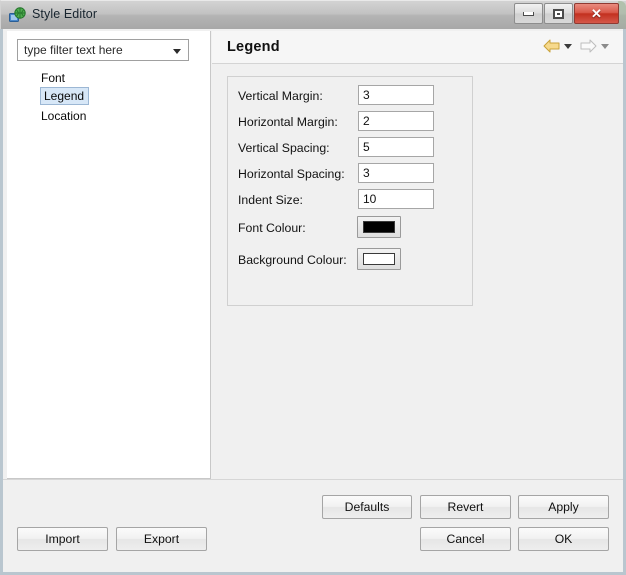  I want to click on maximize-icon, so click(558, 13).